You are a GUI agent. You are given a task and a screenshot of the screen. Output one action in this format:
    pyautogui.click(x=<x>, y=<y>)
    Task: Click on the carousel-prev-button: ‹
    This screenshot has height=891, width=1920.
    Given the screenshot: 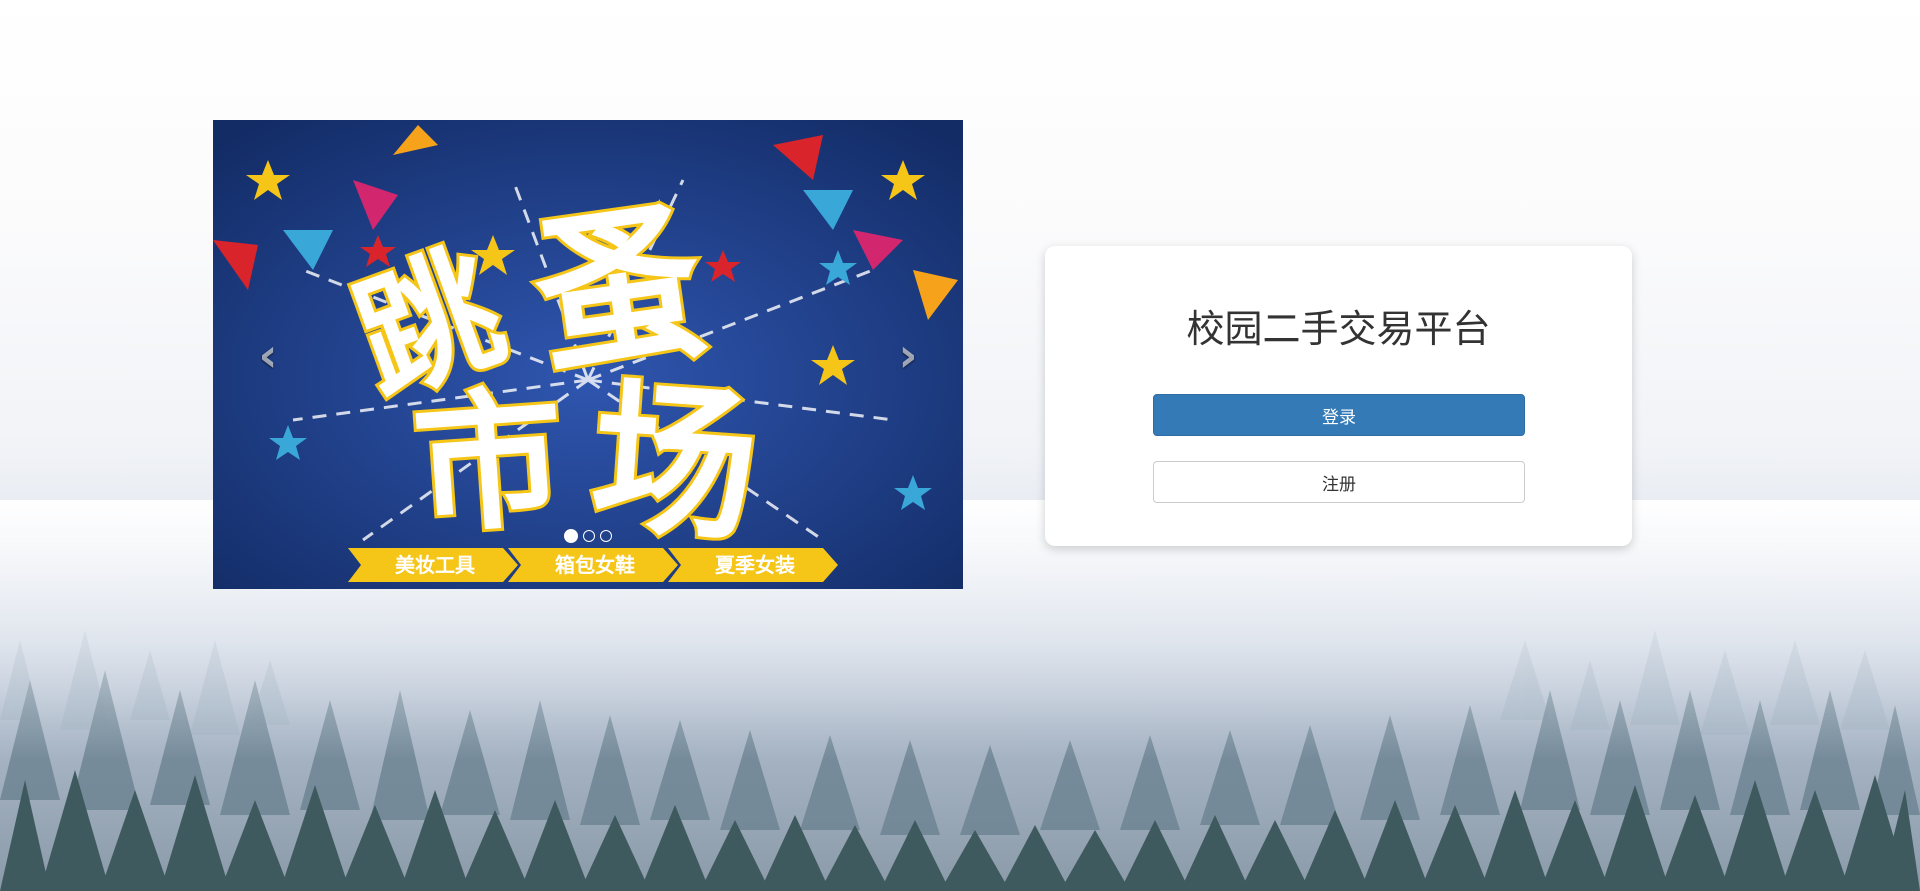 What is the action you would take?
    pyautogui.click(x=268, y=354)
    